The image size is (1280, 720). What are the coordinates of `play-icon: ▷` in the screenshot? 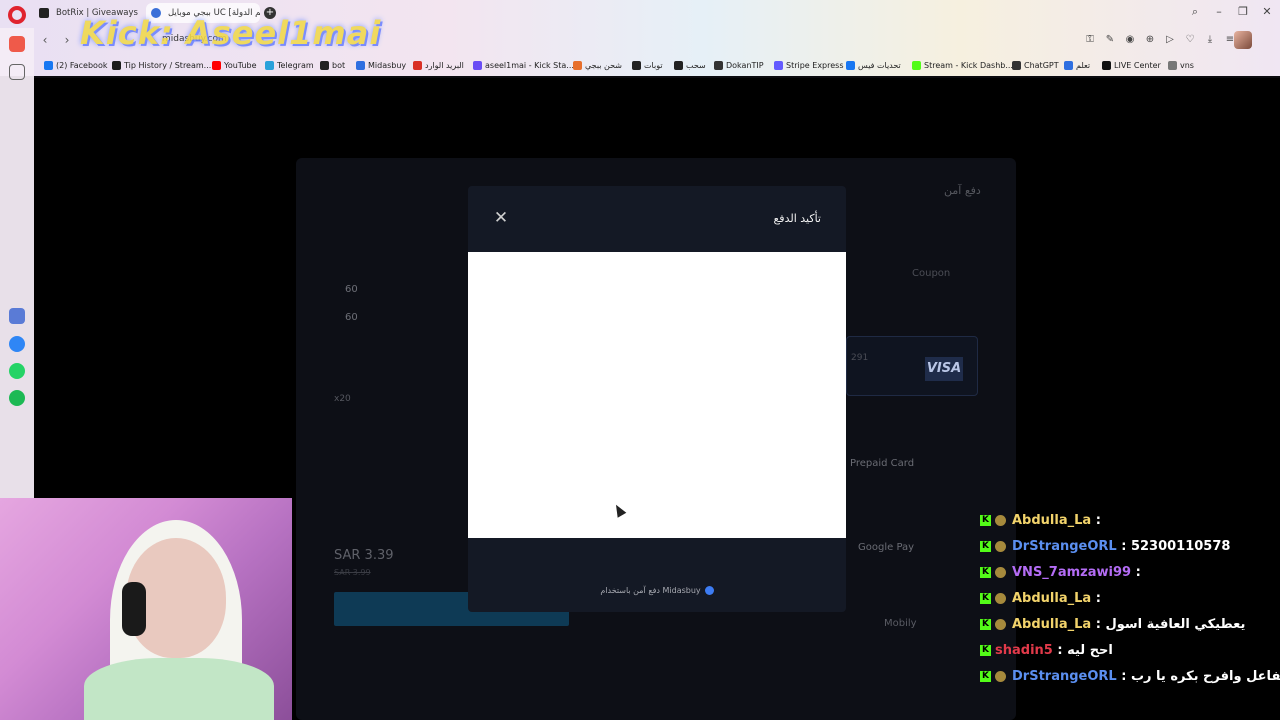 It's located at (1170, 40).